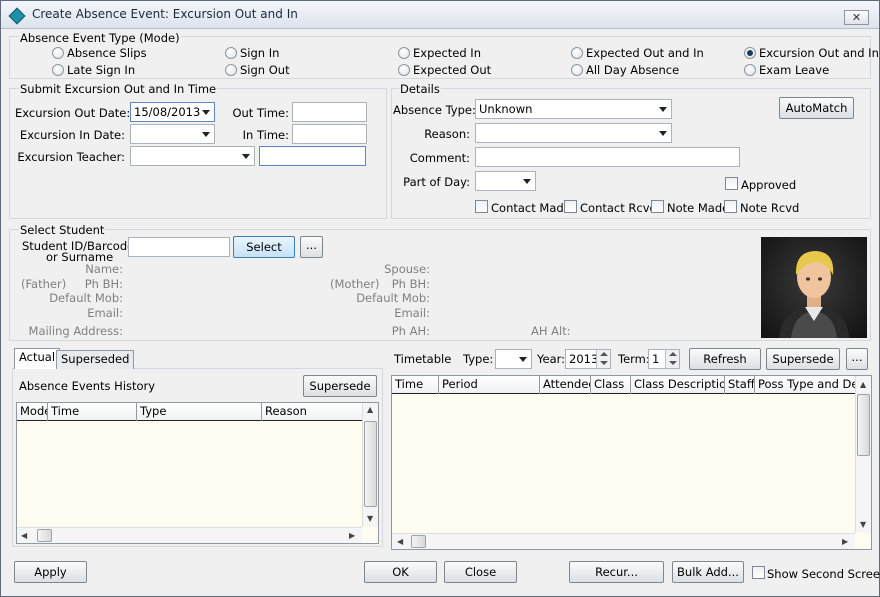  What do you see at coordinates (607, 157) in the screenshot?
I see `comment-input` at bounding box center [607, 157].